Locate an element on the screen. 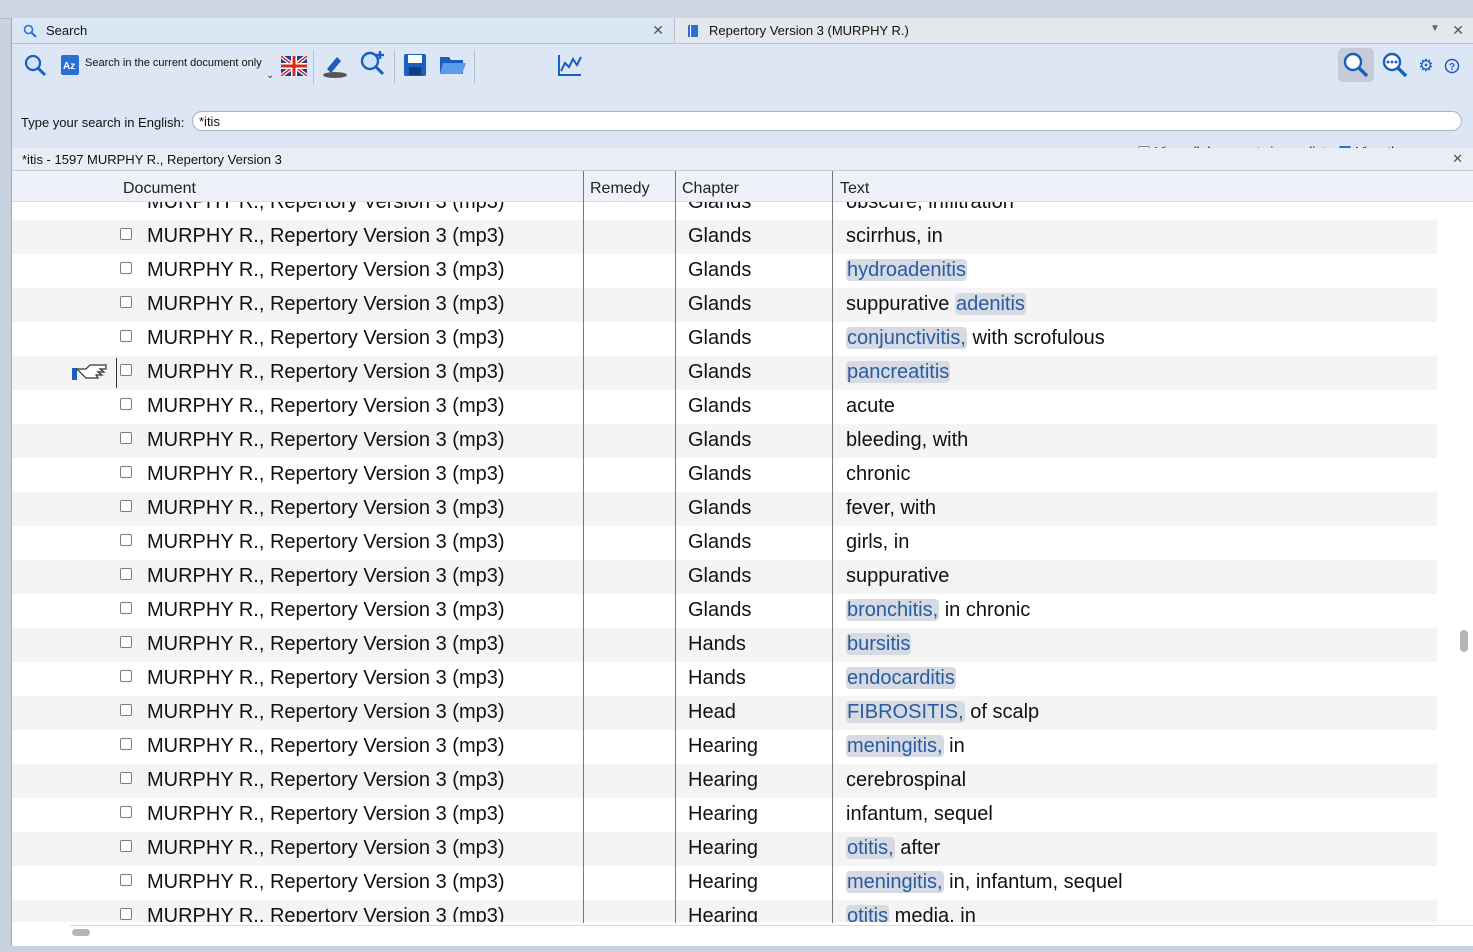 The height and width of the screenshot is (952, 1473). row-text-highlight: otitis is located at coordinates (868, 913).